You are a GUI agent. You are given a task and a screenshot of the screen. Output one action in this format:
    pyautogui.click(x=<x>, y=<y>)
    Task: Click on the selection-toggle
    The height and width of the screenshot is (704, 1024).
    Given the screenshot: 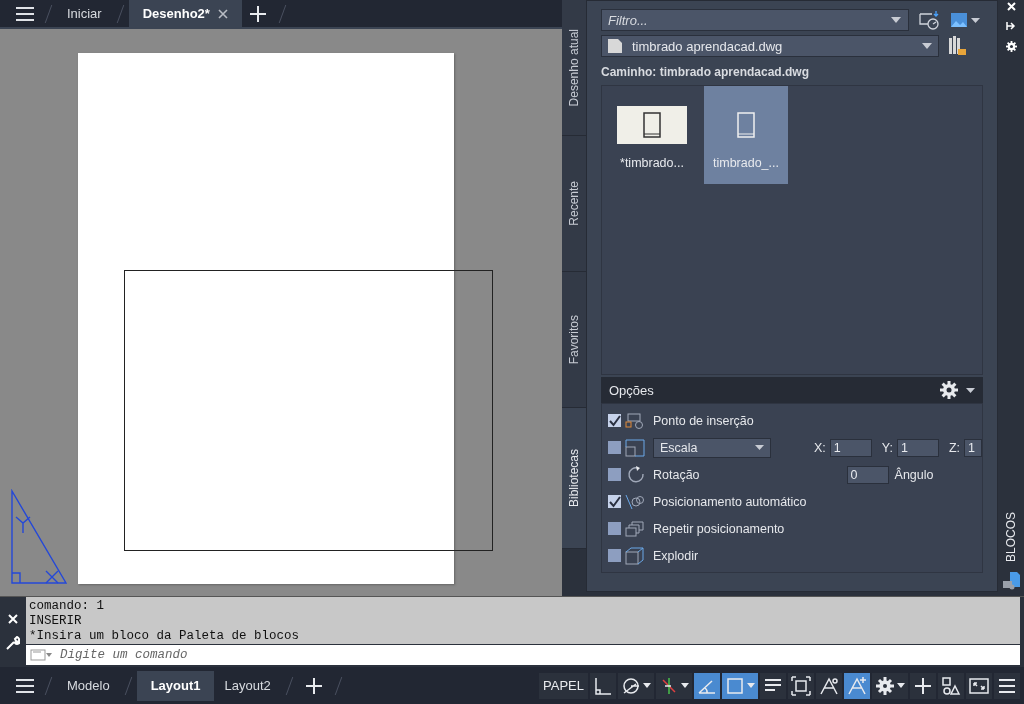 What is the action you would take?
    pyautogui.click(x=801, y=685)
    